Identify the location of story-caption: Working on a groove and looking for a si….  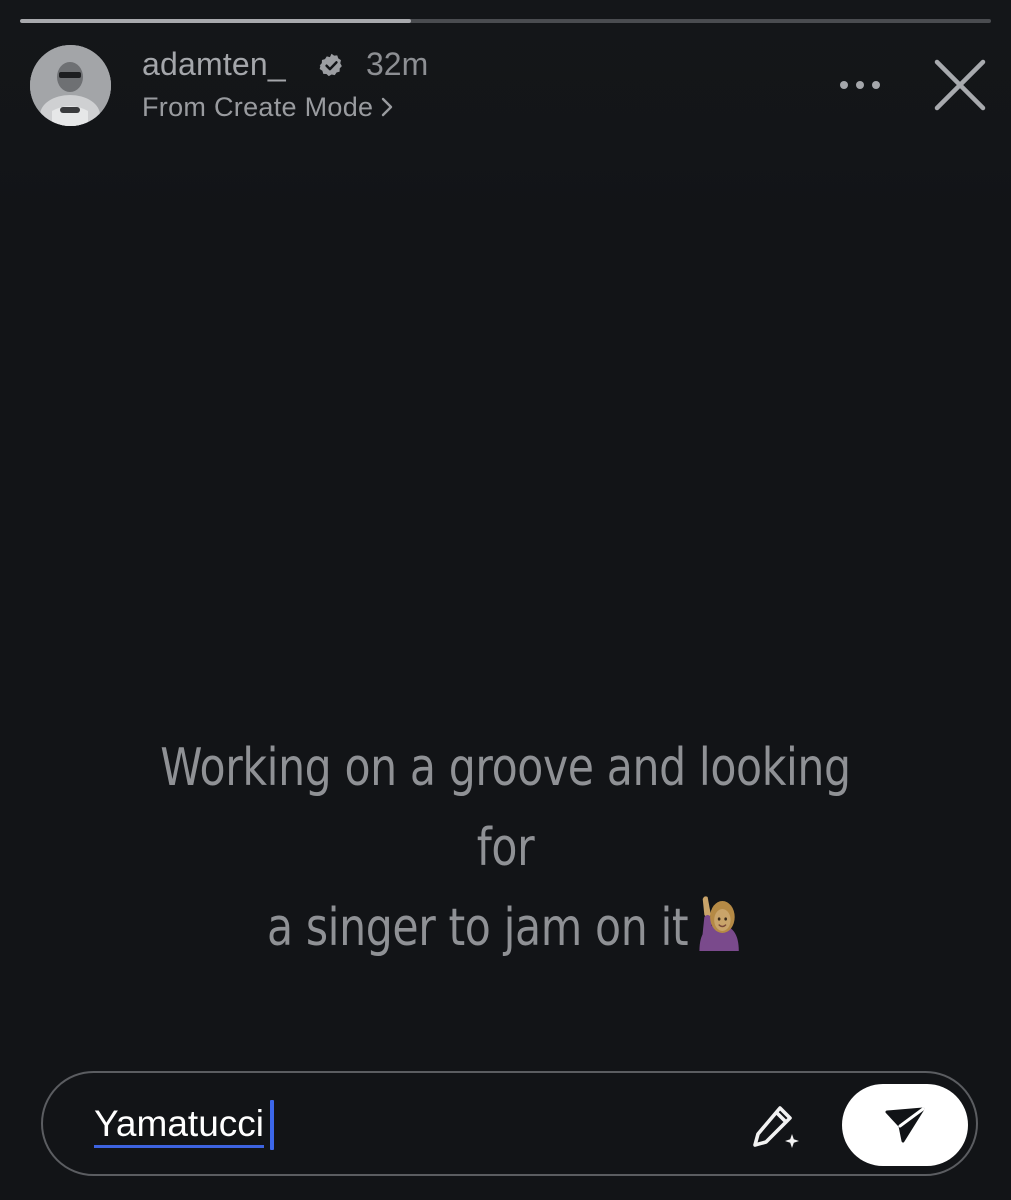
(505, 848).